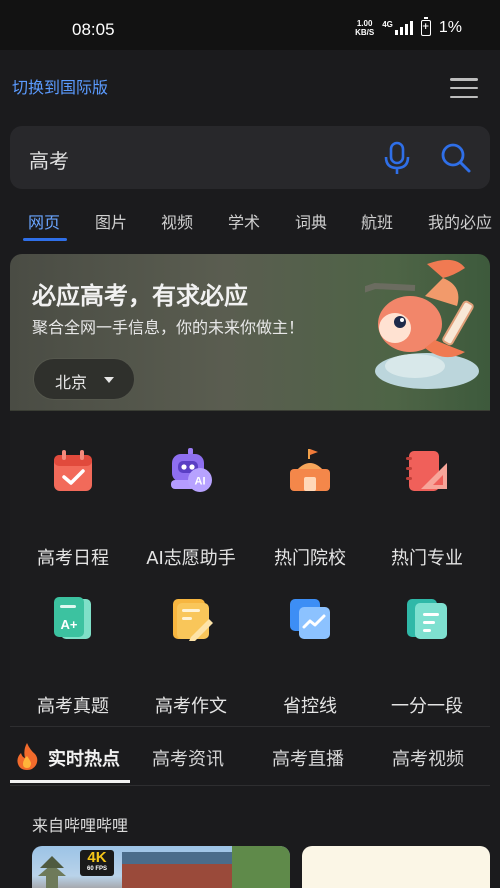  Describe the element at coordinates (460, 221) in the screenshot. I see `tab-my-bing: 我的必应` at that location.